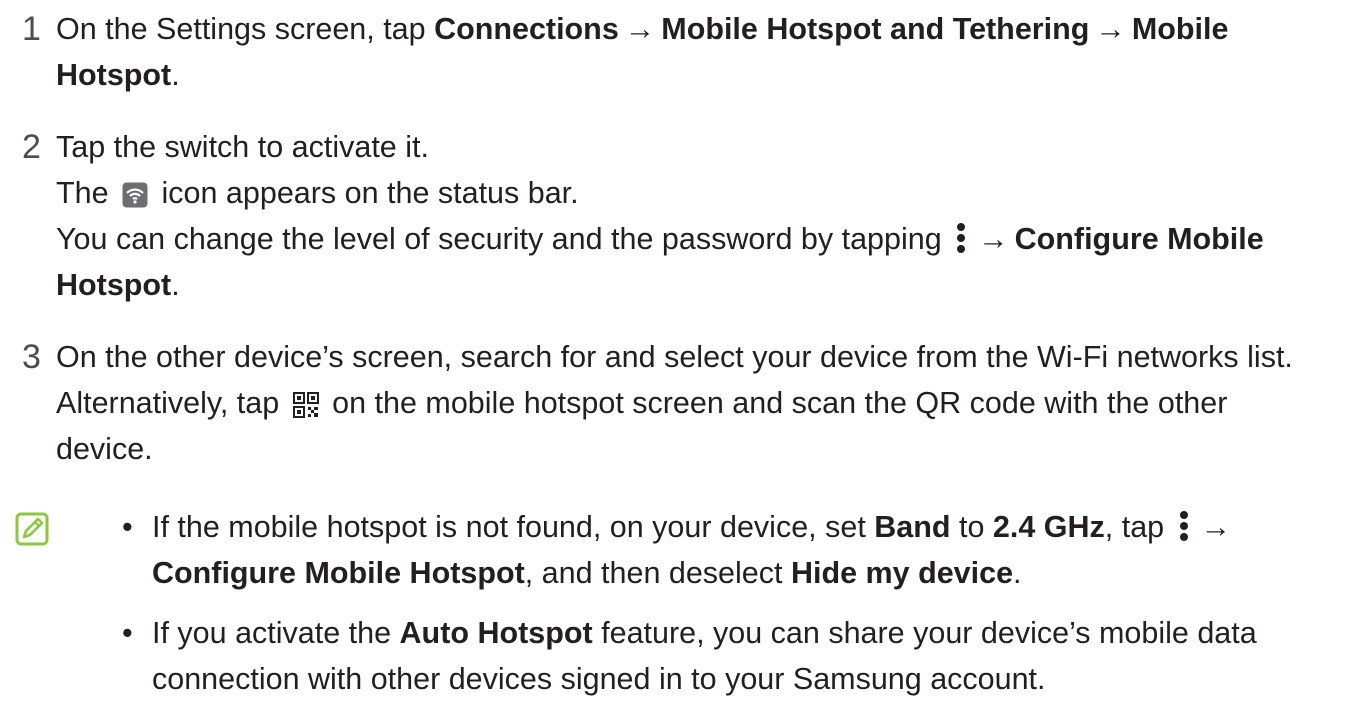 Image resolution: width=1364 pixels, height=712 pixels. What do you see at coordinates (902, 573) in the screenshot?
I see `setting-hide-my-device: Hide my device` at bounding box center [902, 573].